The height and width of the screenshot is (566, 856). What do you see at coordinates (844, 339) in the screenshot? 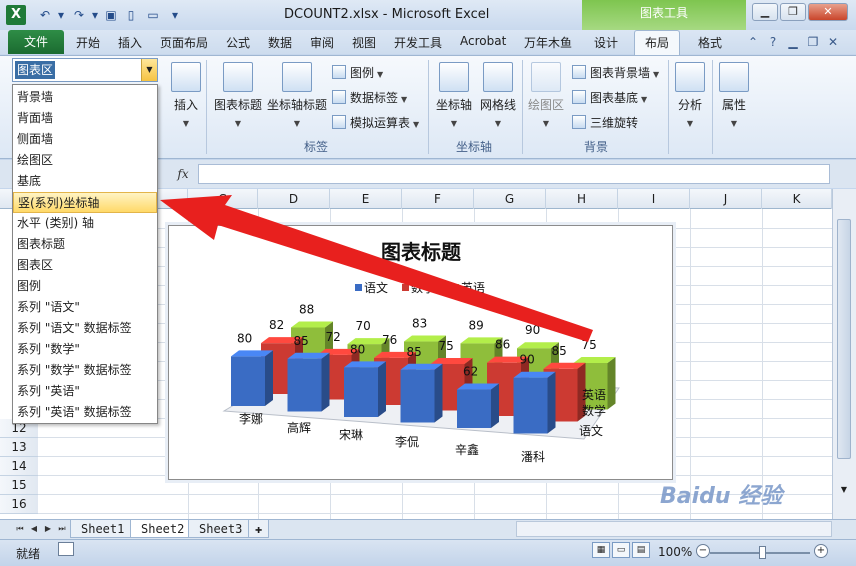
I see `scroll-thumb` at bounding box center [844, 339].